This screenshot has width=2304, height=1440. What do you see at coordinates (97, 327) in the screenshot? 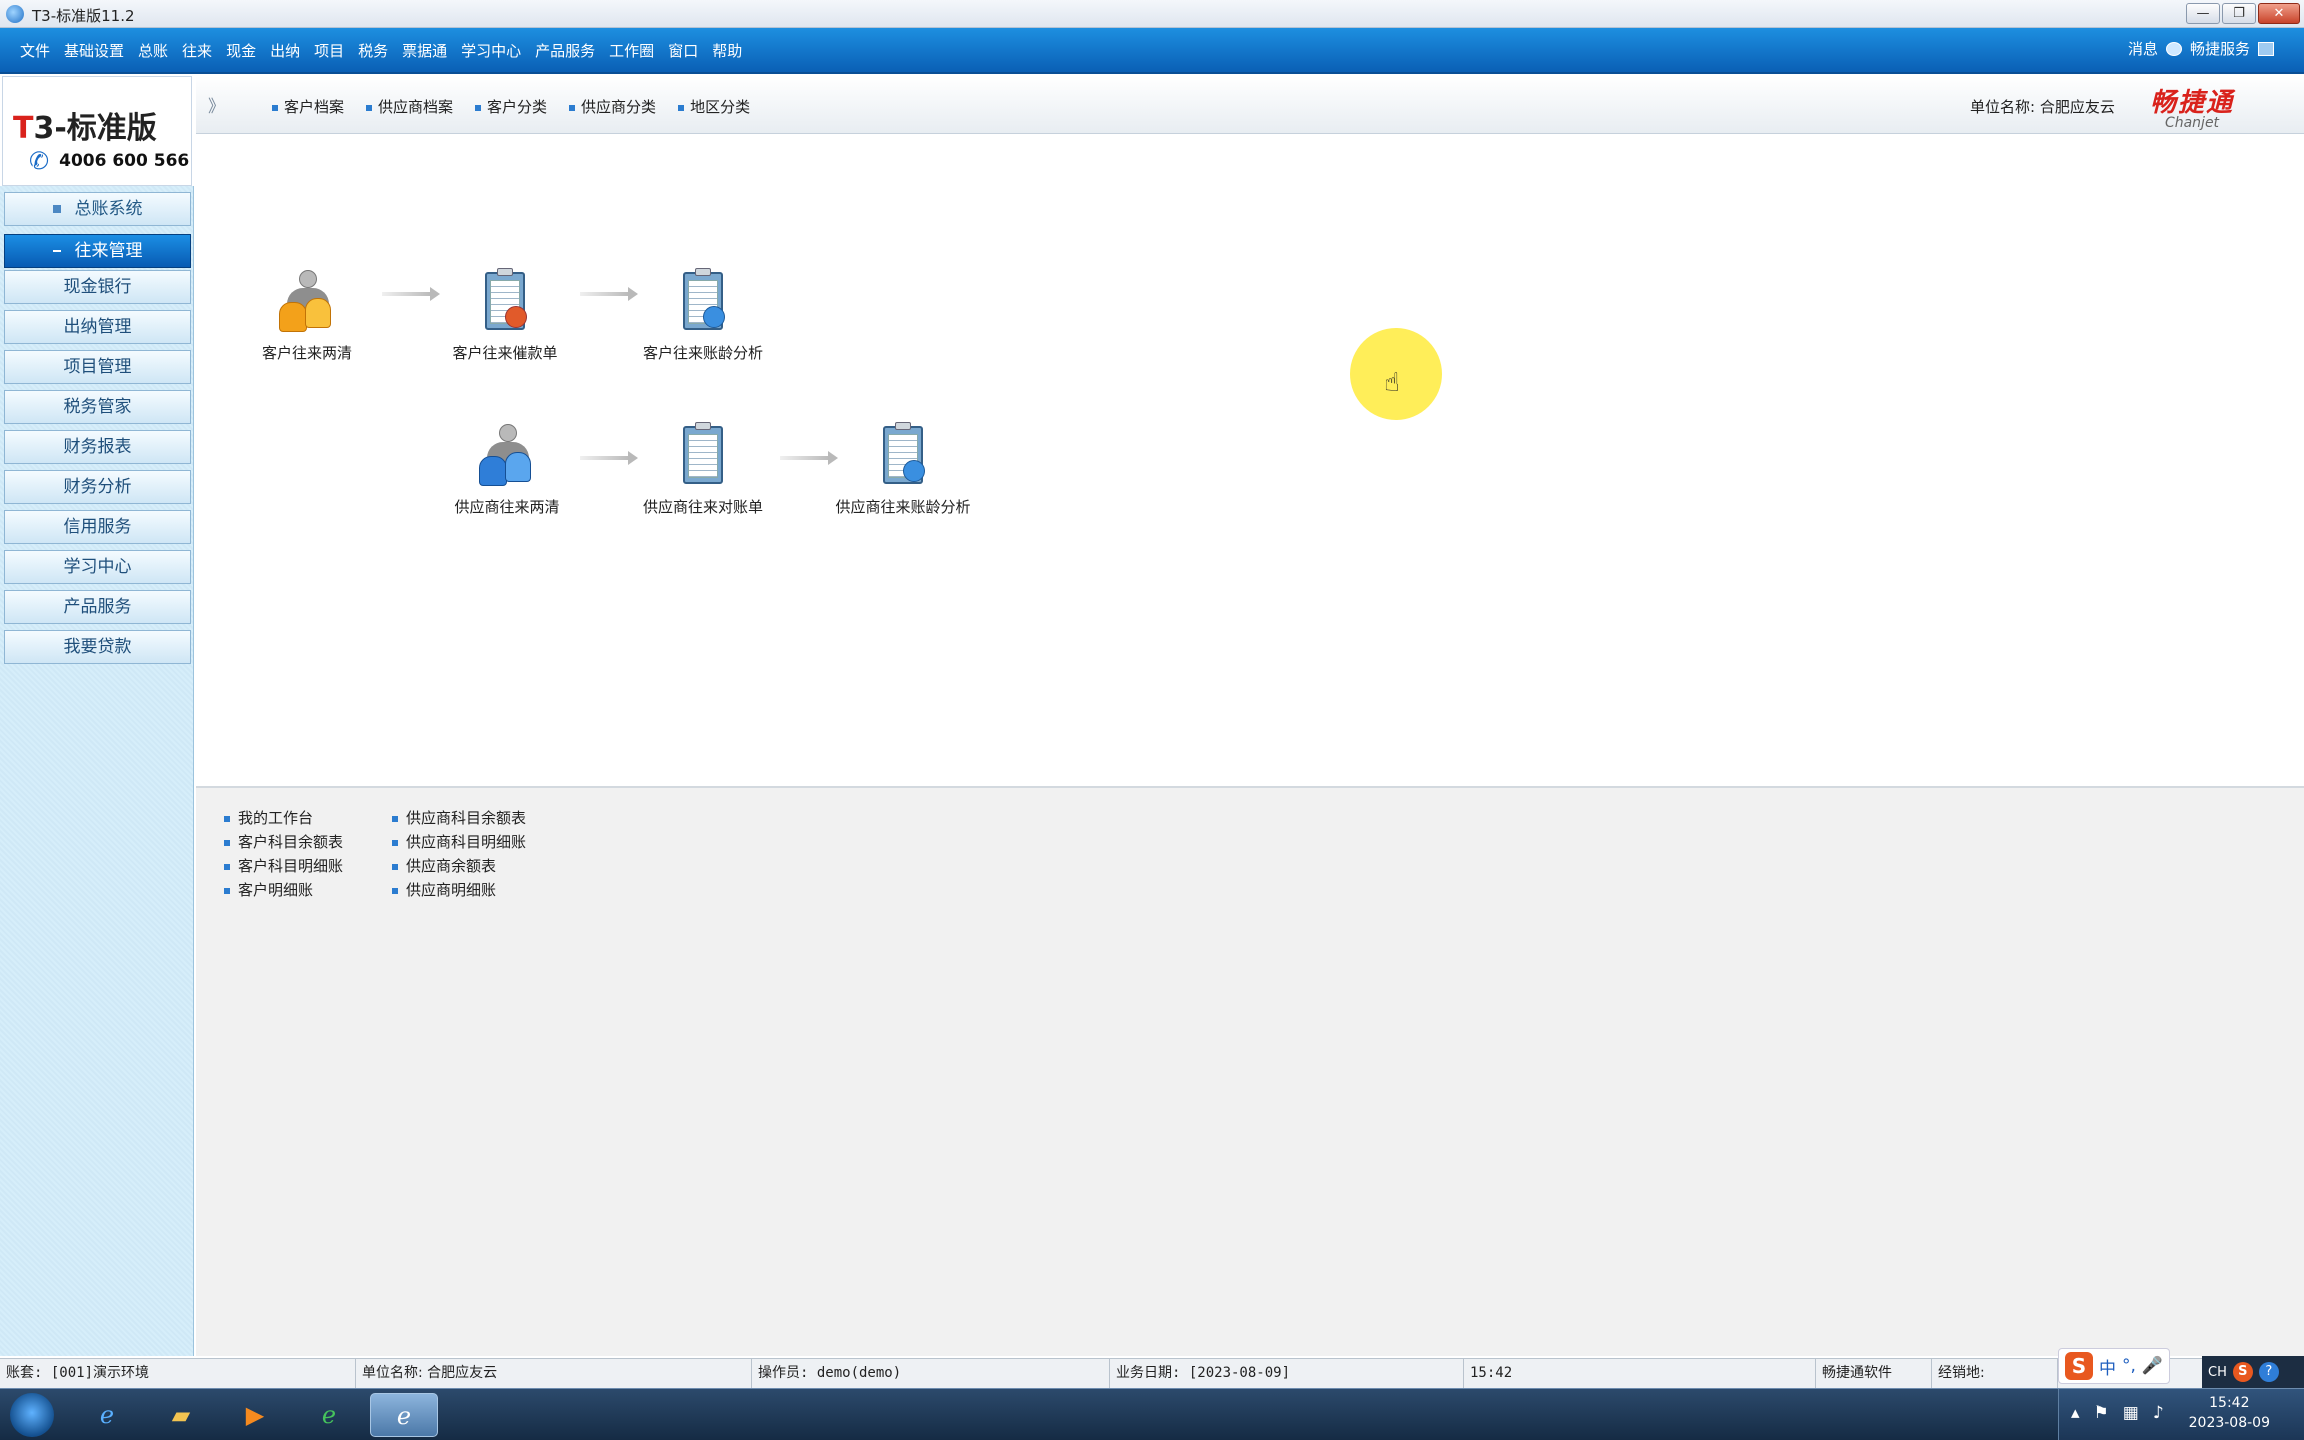
I see `sidebar-item-cashier: 出纳管理` at bounding box center [97, 327].